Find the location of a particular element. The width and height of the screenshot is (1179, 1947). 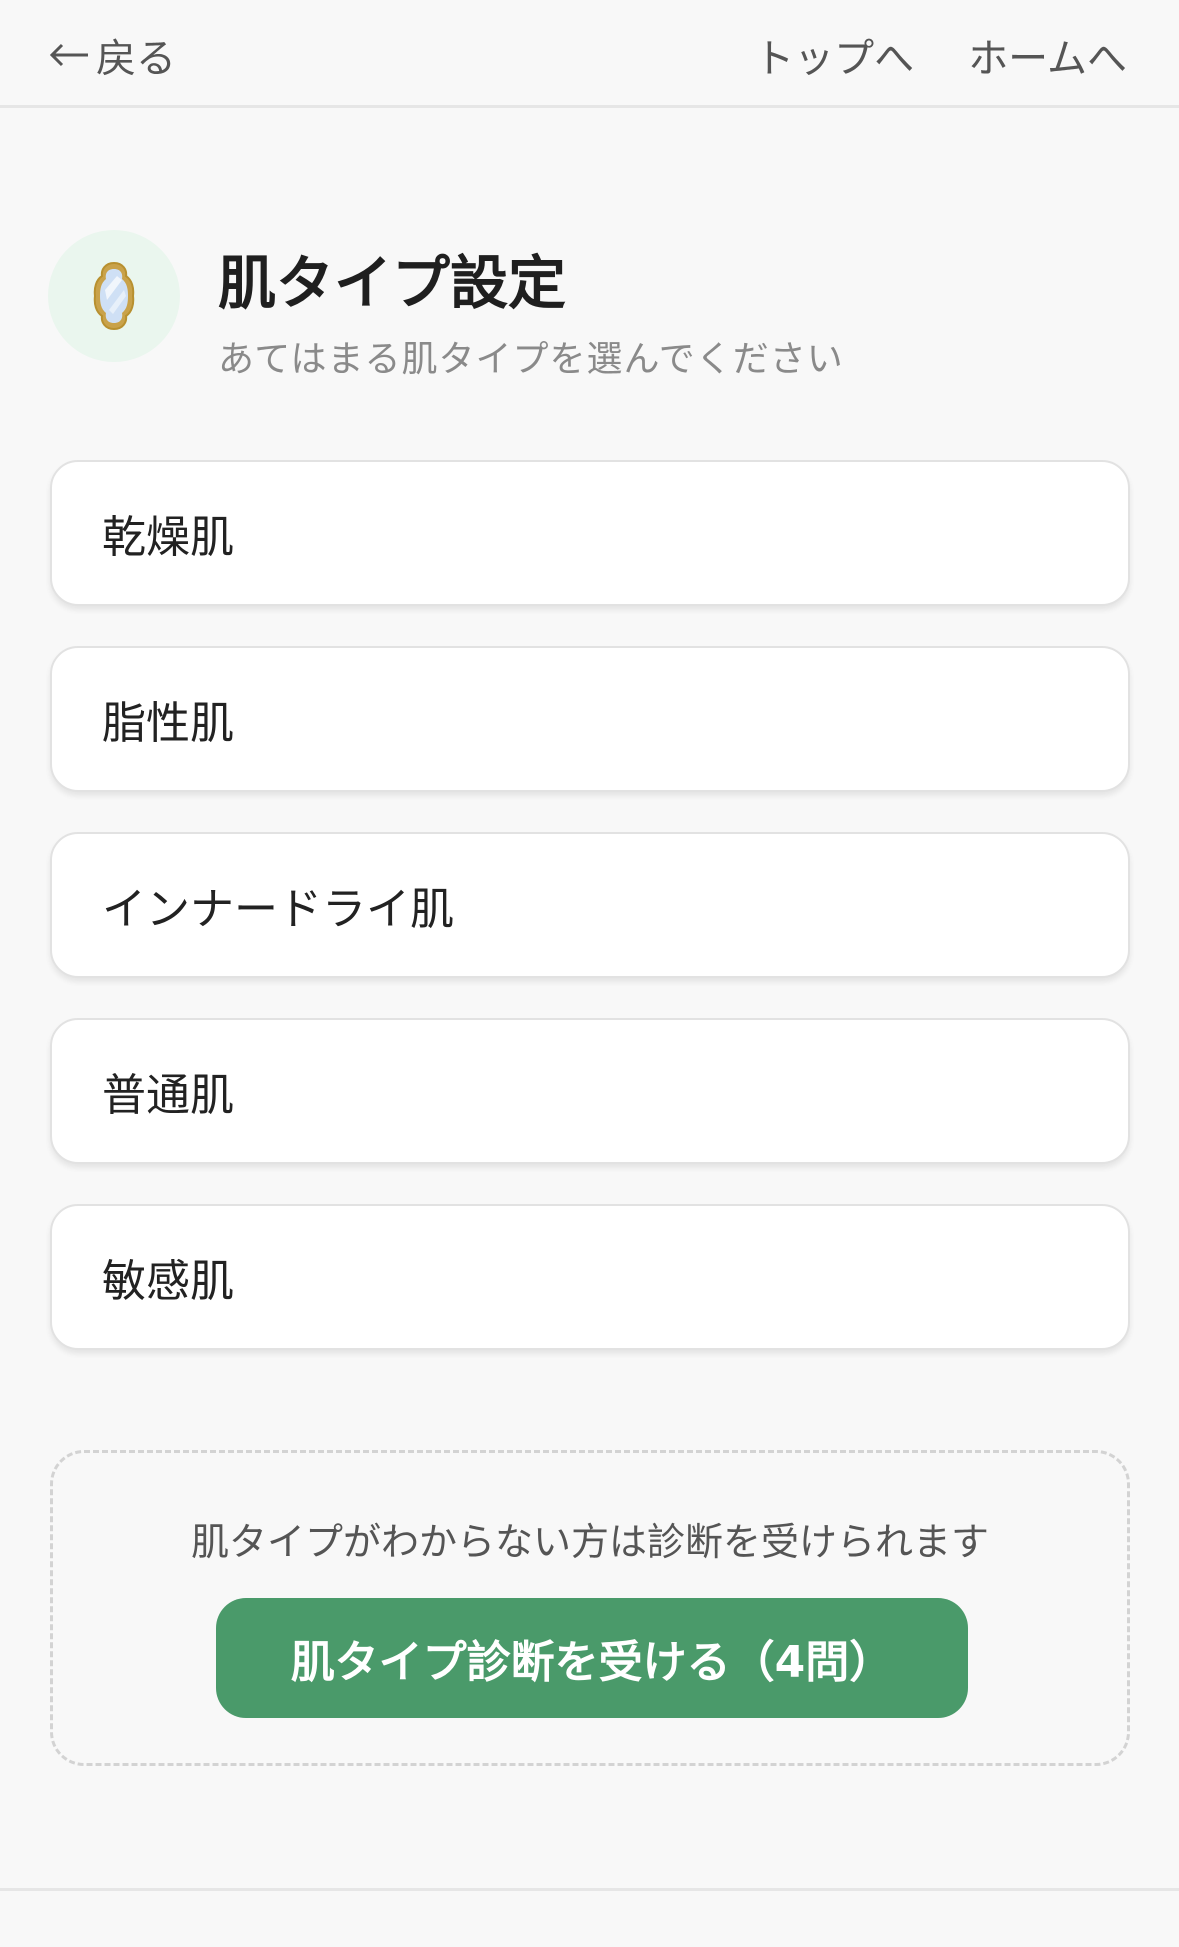

mirror-badge is located at coordinates (114, 296).